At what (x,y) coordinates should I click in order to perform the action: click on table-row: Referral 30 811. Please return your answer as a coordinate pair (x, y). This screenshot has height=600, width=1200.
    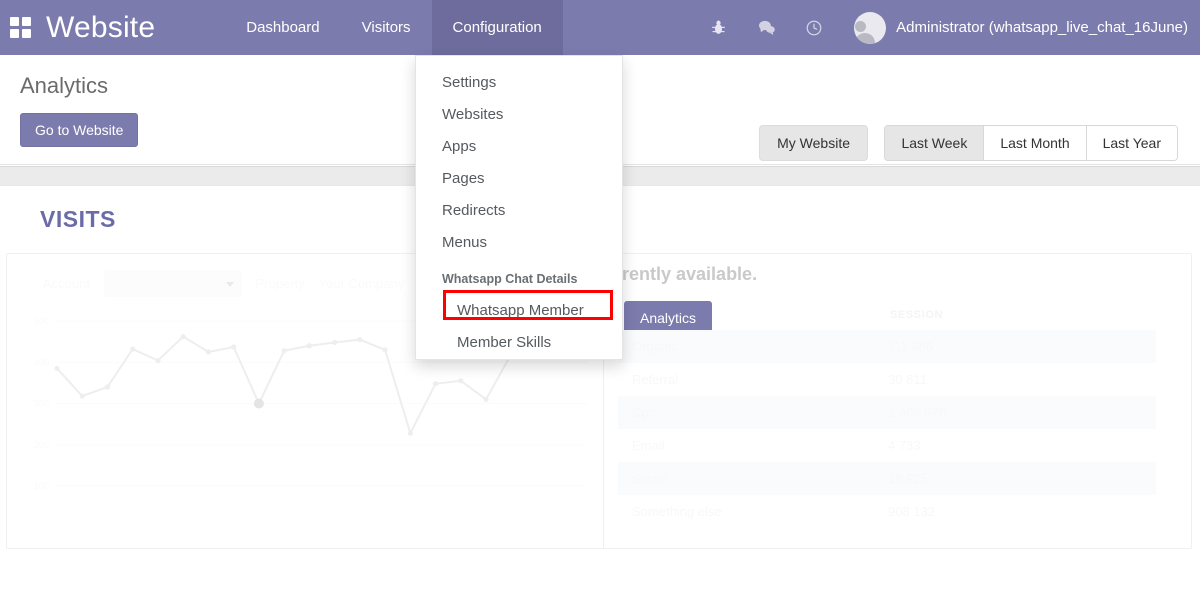
    Looking at the image, I should click on (887, 379).